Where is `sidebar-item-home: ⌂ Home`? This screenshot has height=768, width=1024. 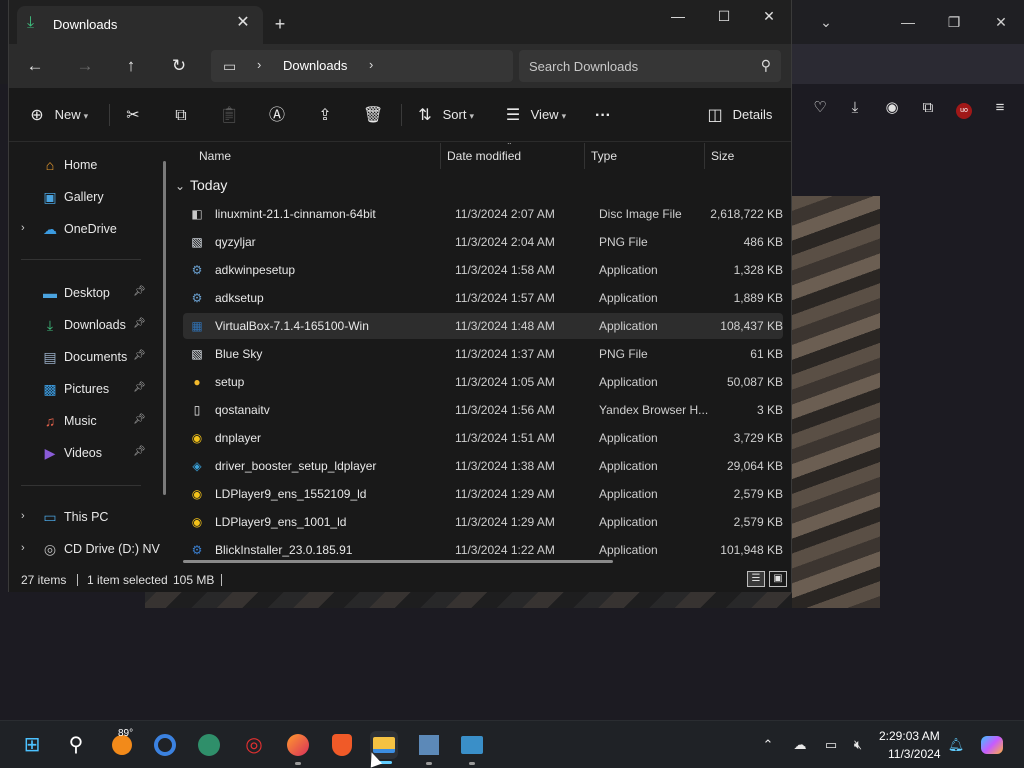 sidebar-item-home: ⌂ Home is located at coordinates (84, 165).